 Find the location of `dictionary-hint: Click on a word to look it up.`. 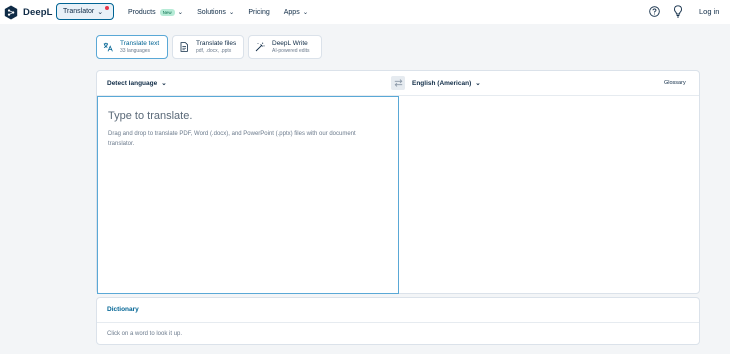

dictionary-hint: Click on a word to look it up. is located at coordinates (145, 334).